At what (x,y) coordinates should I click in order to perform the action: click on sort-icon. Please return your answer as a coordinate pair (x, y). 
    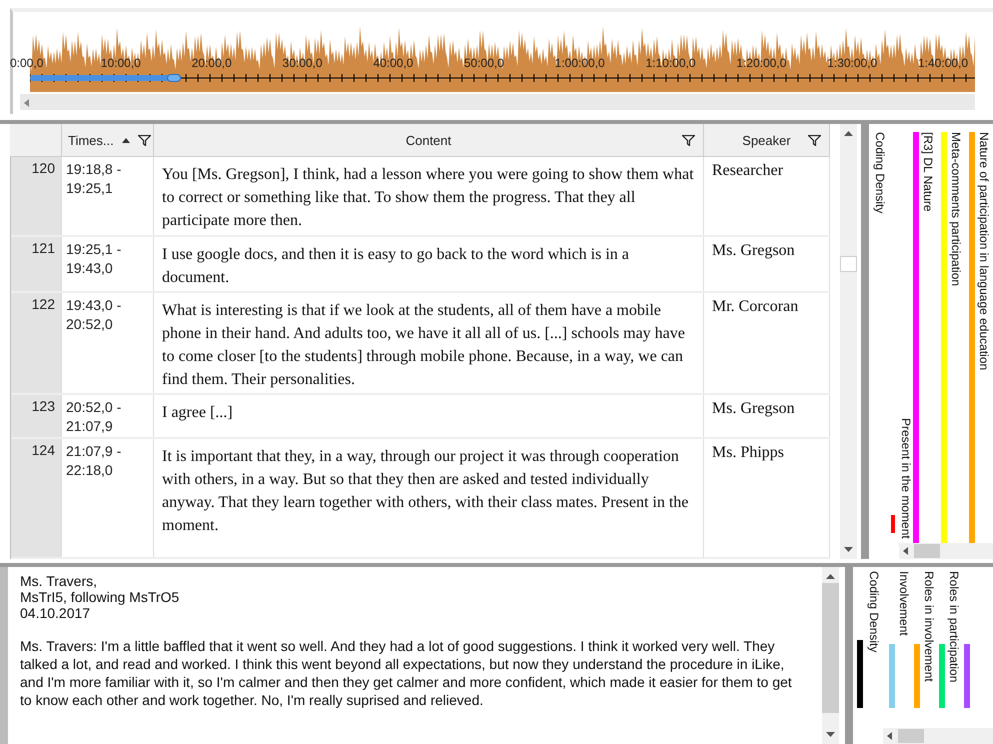
    Looking at the image, I should click on (126, 140).